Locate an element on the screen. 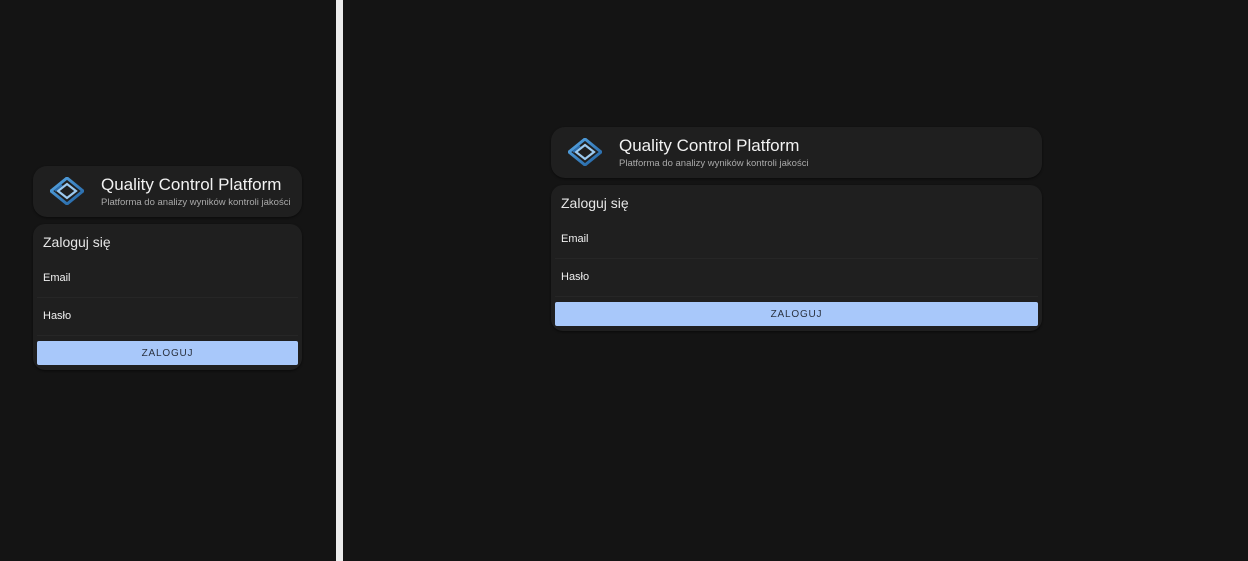 This screenshot has height=561, width=1248. pane-divider is located at coordinates (339, 280).